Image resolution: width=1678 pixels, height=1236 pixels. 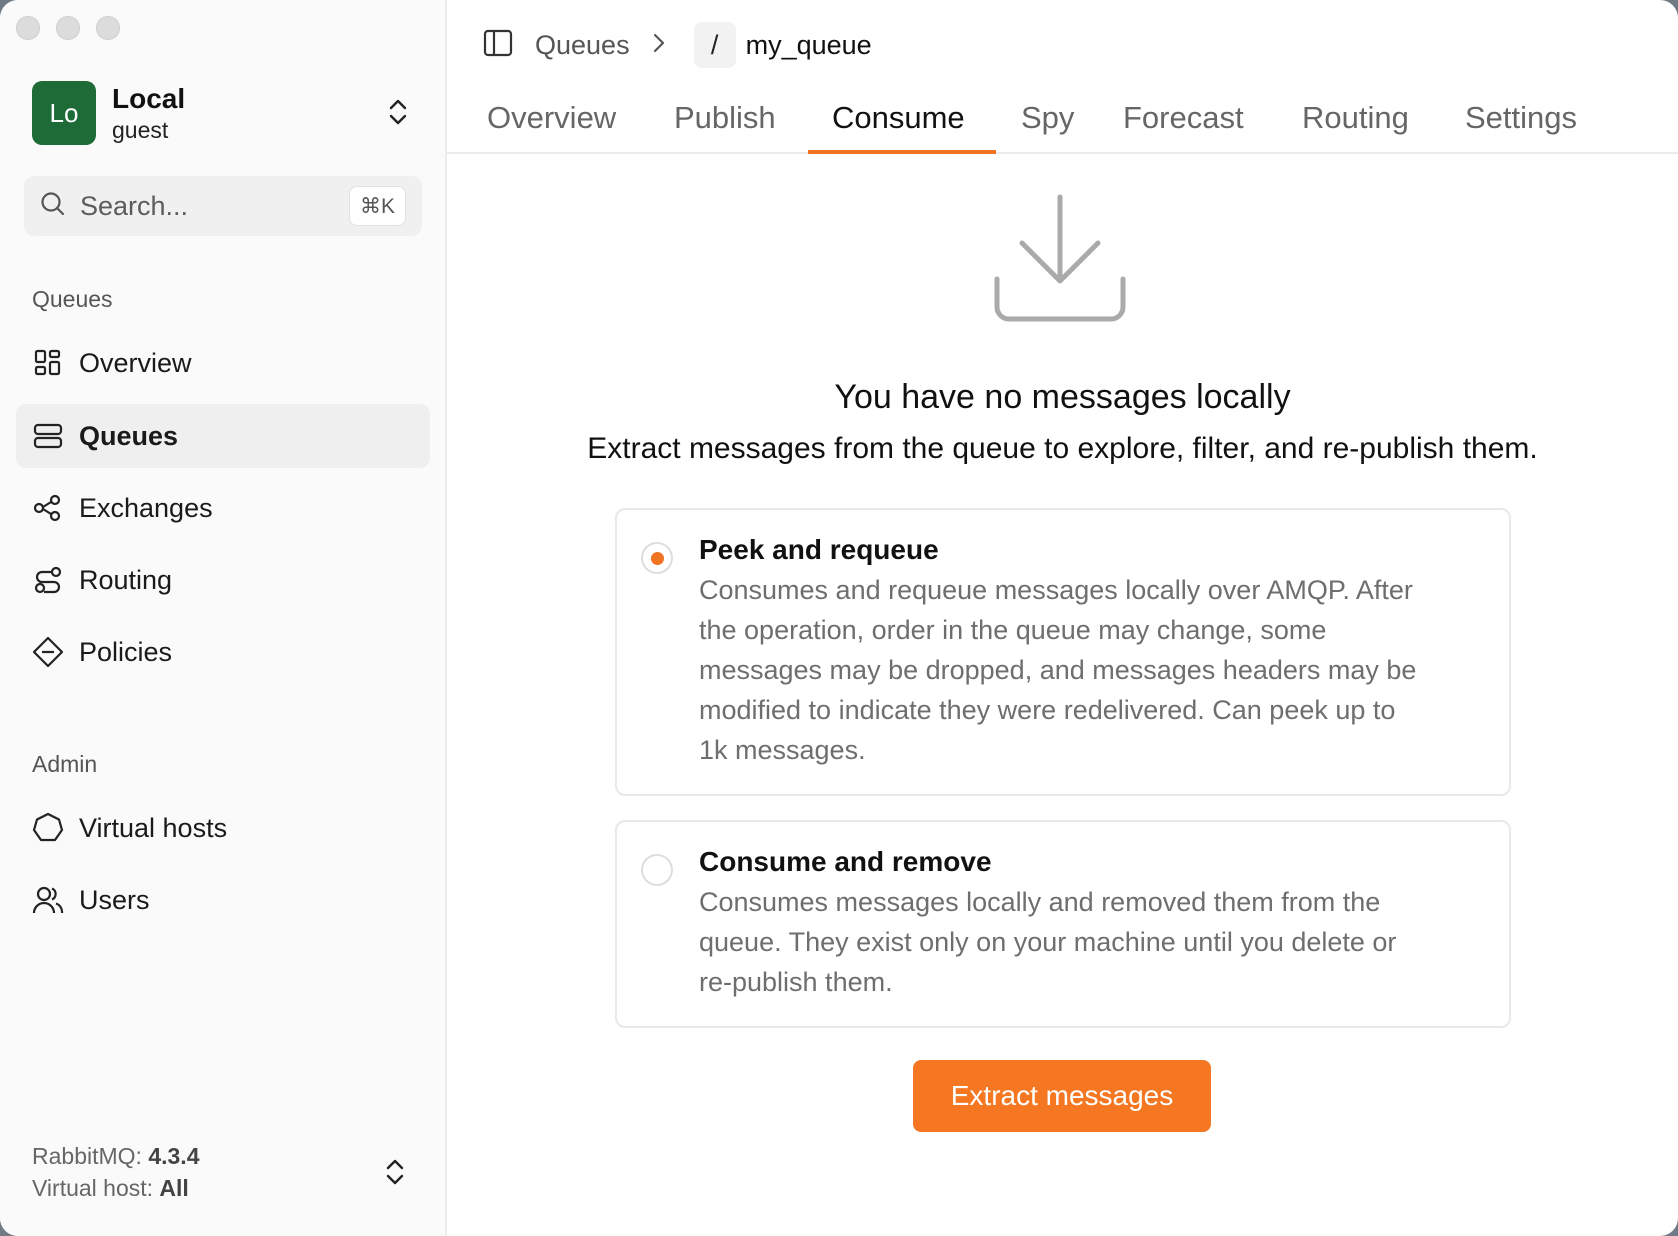 What do you see at coordinates (129, 435) in the screenshot?
I see `sidebar-item-label: Queues` at bounding box center [129, 435].